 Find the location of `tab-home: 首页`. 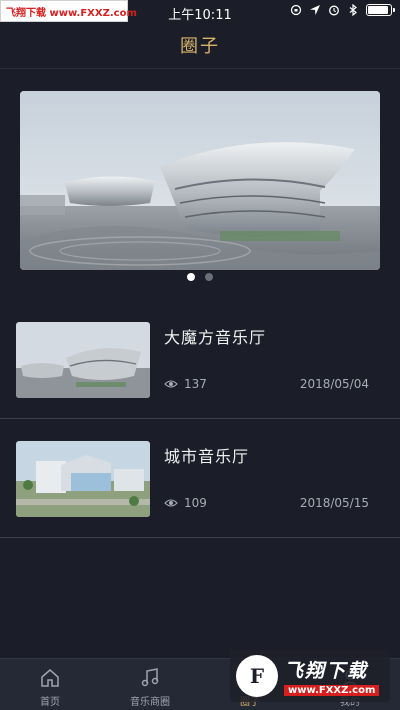

tab-home: 首页 is located at coordinates (50, 684).